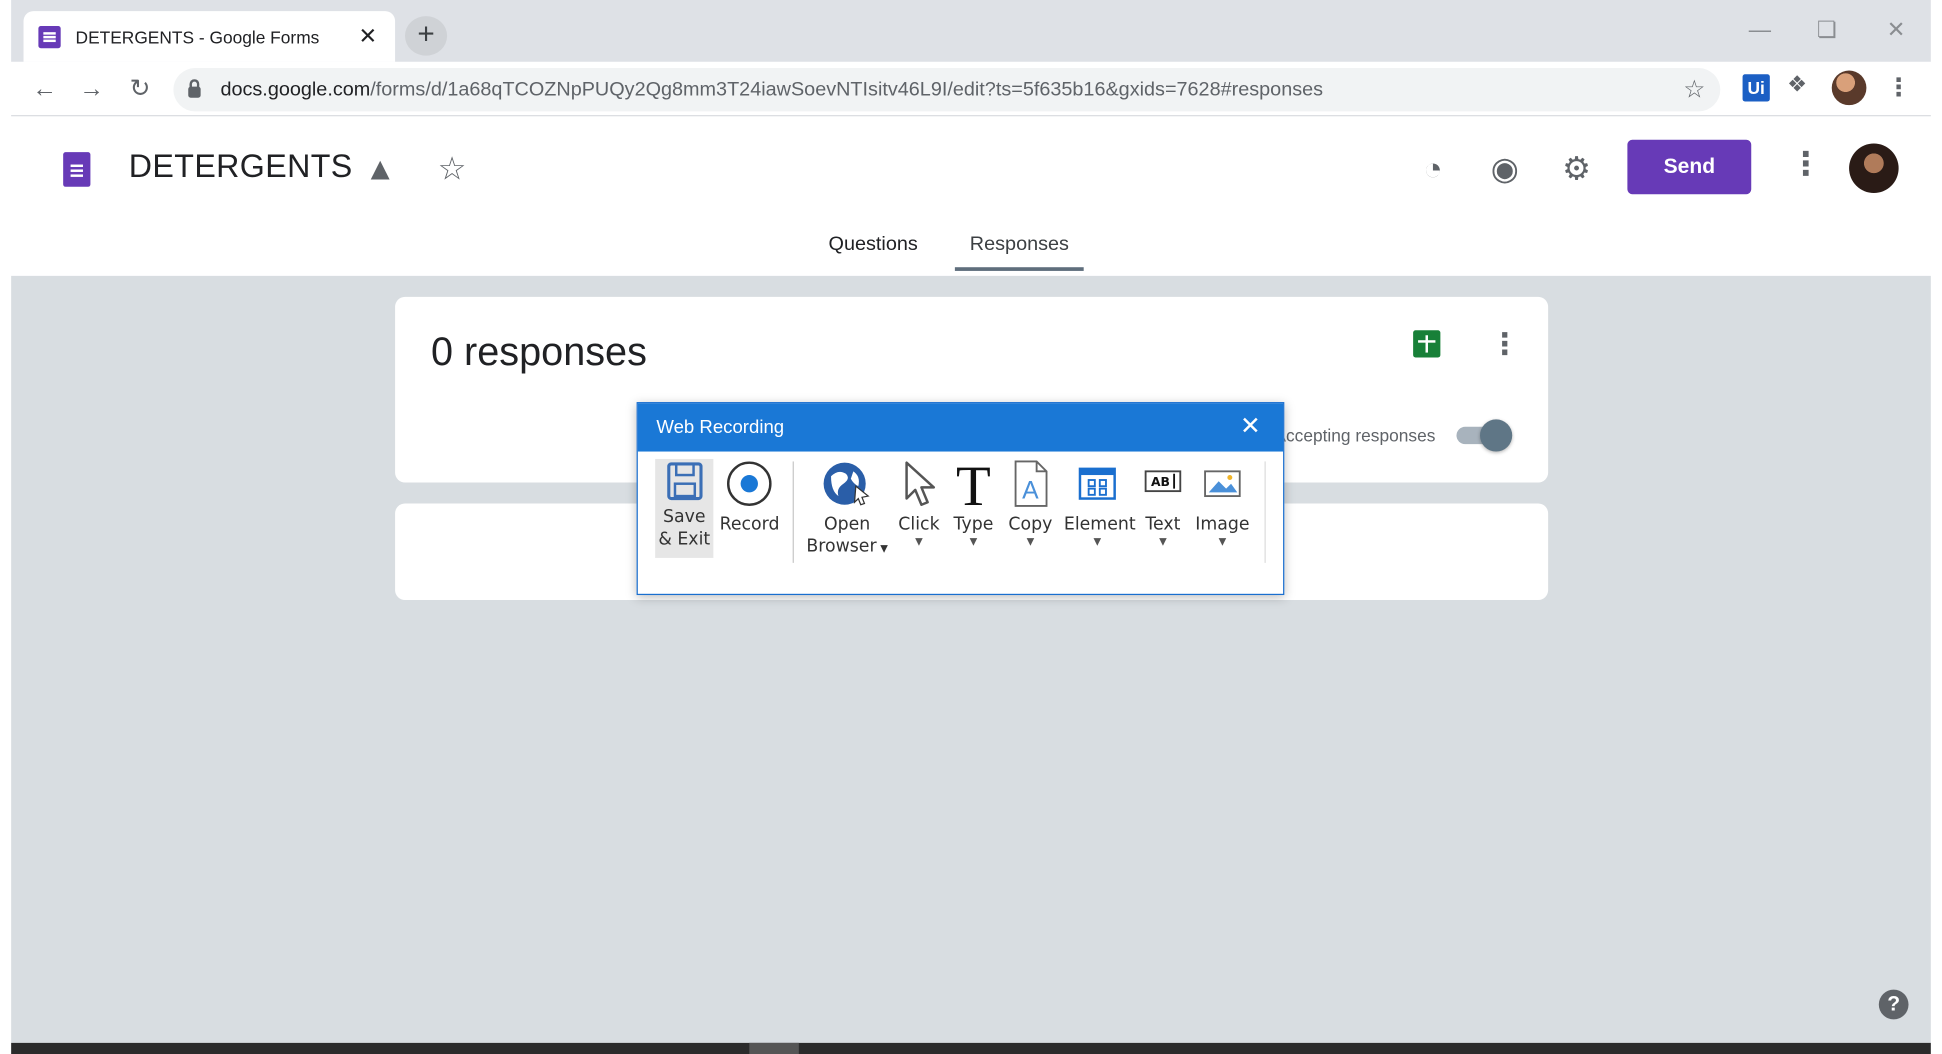 The image size is (1942, 1054). What do you see at coordinates (1505, 169) in the screenshot?
I see `preview-eye-icon: ◉` at bounding box center [1505, 169].